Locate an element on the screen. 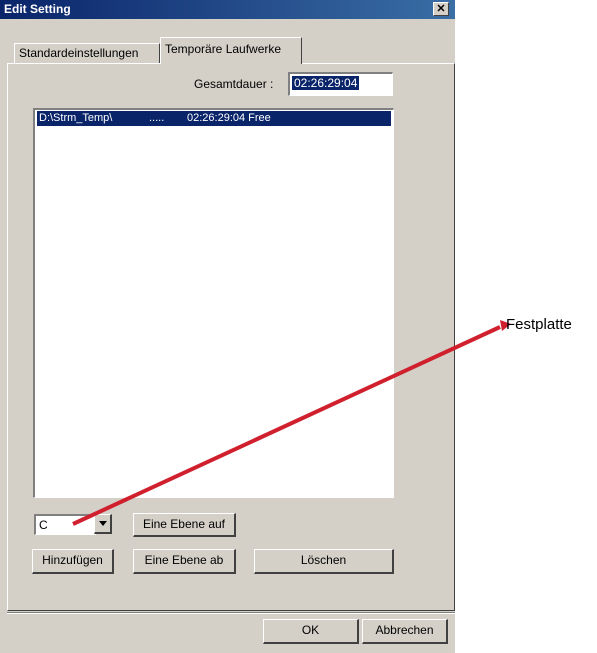 The image size is (597, 653). drive-combo: C is located at coordinates (65, 524).